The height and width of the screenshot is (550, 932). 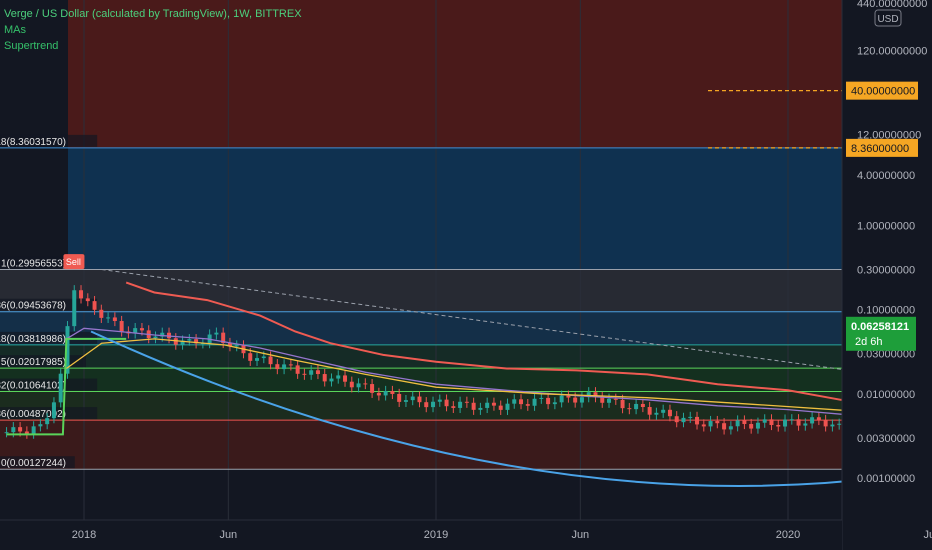 I want to click on fib-label-4: 0.5(0.02017985), so click(x=43, y=361).